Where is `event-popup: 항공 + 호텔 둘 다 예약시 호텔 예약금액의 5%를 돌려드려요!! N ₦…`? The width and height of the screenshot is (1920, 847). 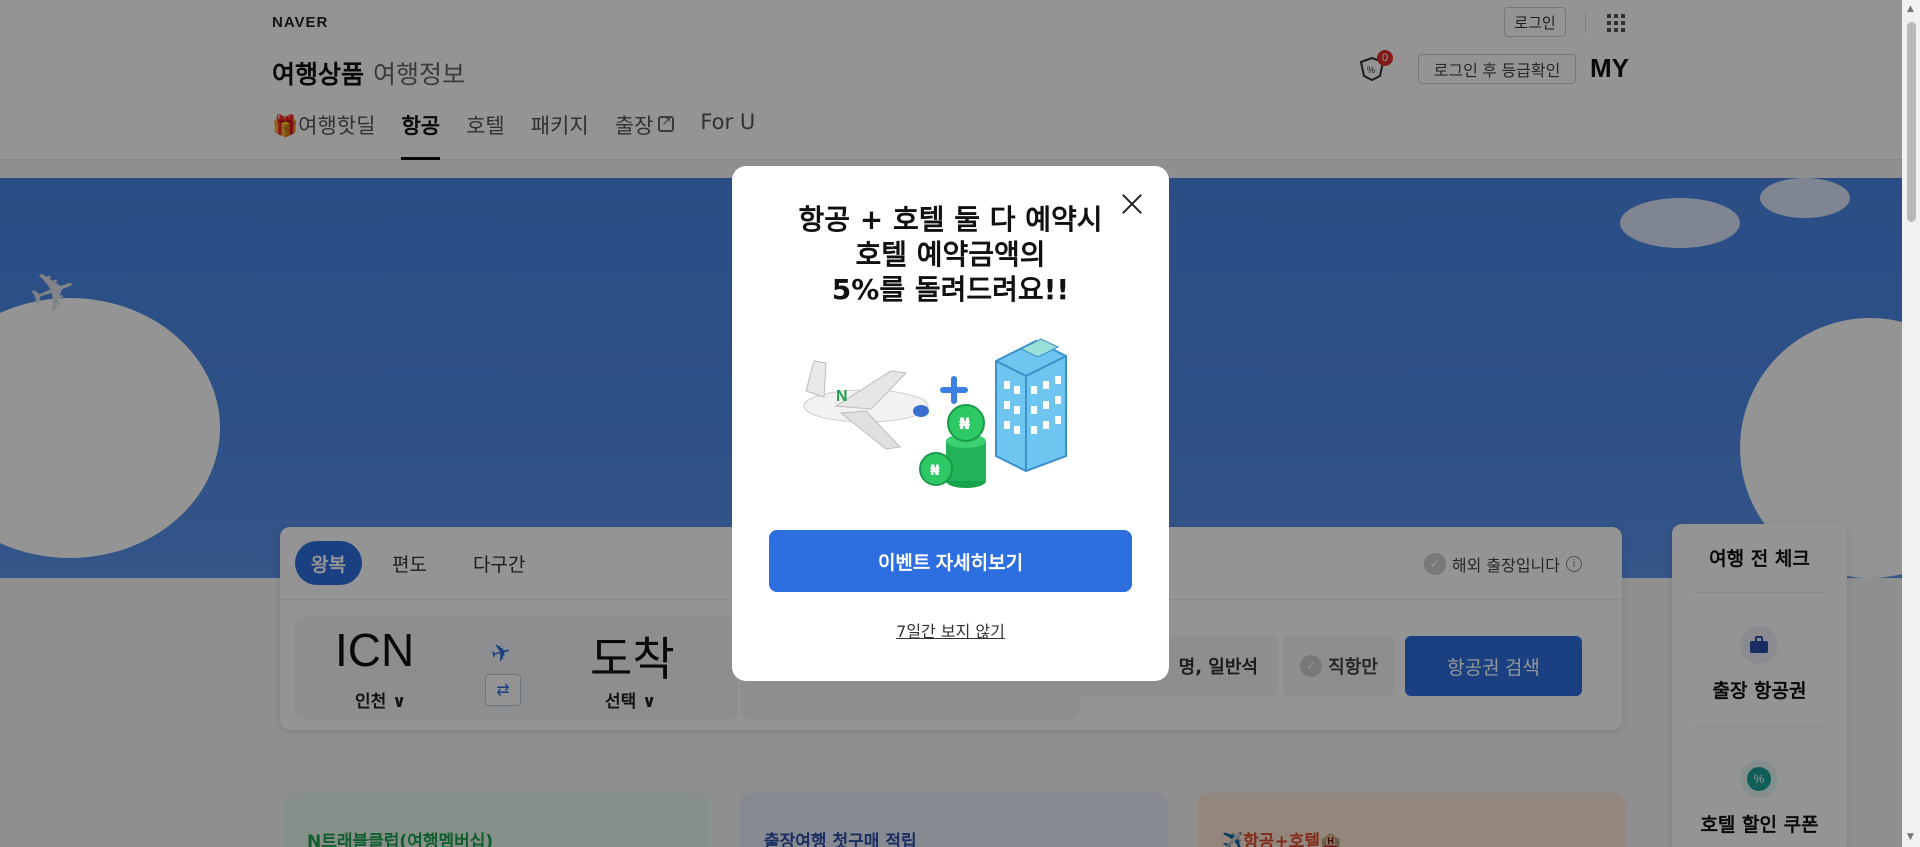
event-popup: 항공 + 호텔 둘 다 예약시 호텔 예약금액의 5%를 돌려드려요!! N ₦… is located at coordinates (950, 423).